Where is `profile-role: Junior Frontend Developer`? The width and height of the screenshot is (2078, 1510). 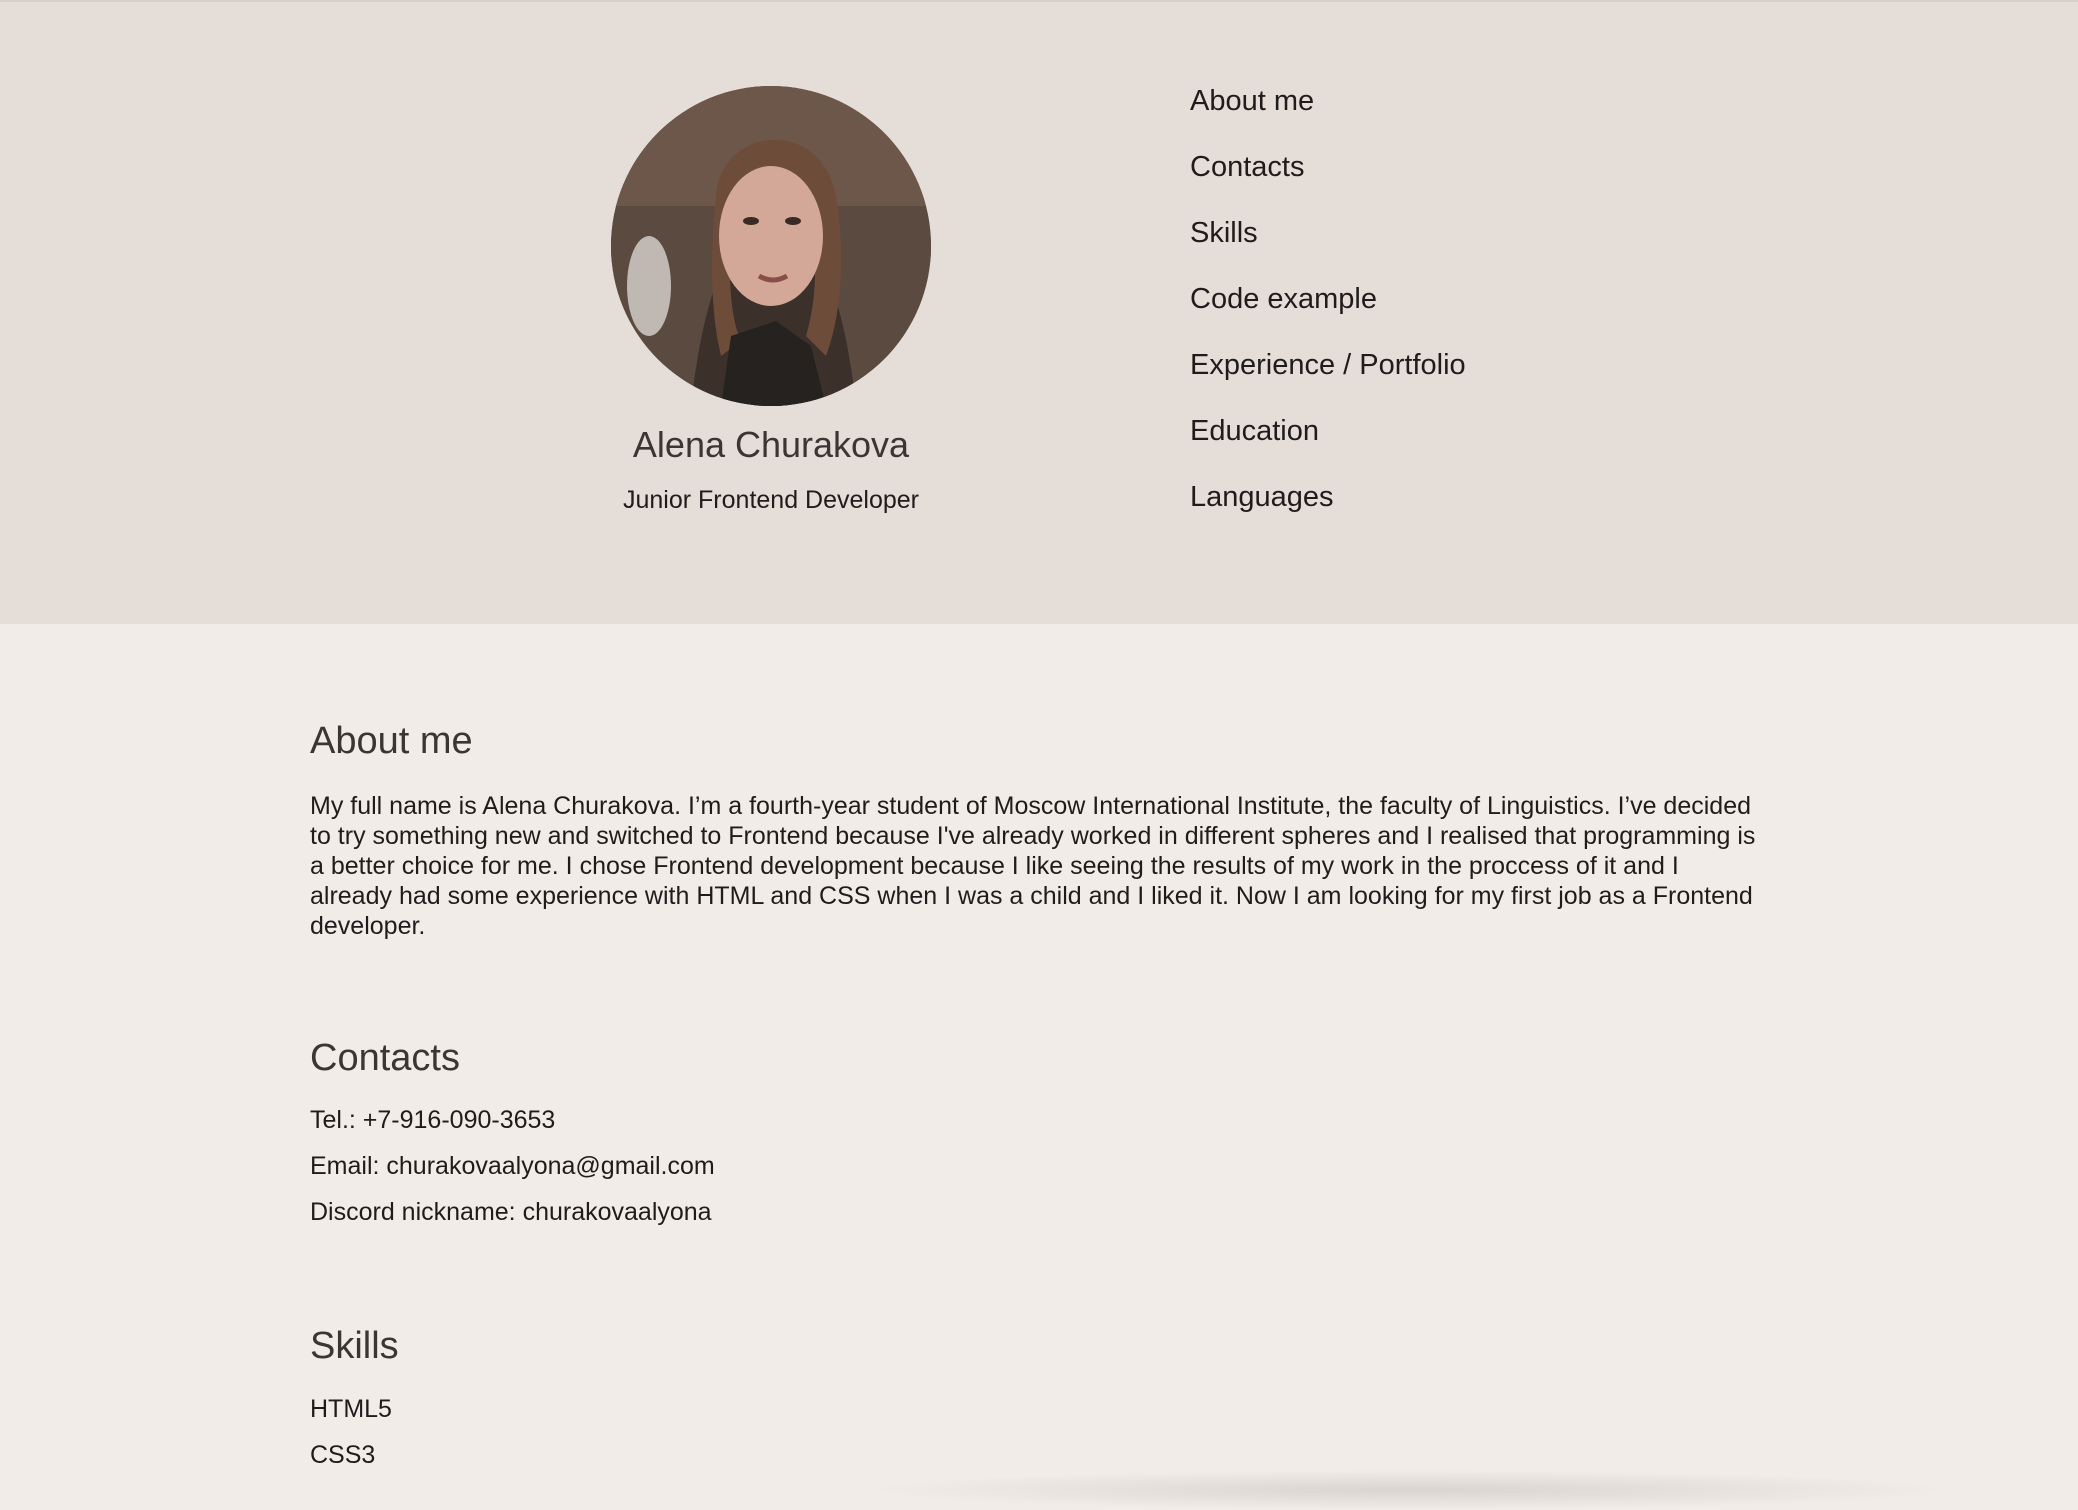
profile-role: Junior Frontend Developer is located at coordinates (771, 500).